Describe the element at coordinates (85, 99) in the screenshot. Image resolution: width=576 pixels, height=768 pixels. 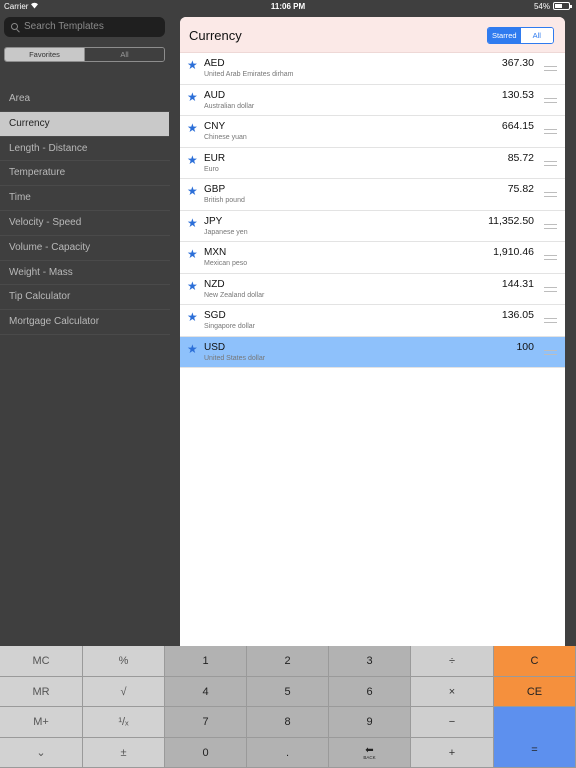
I see `sidebar-item-area: Area` at that location.